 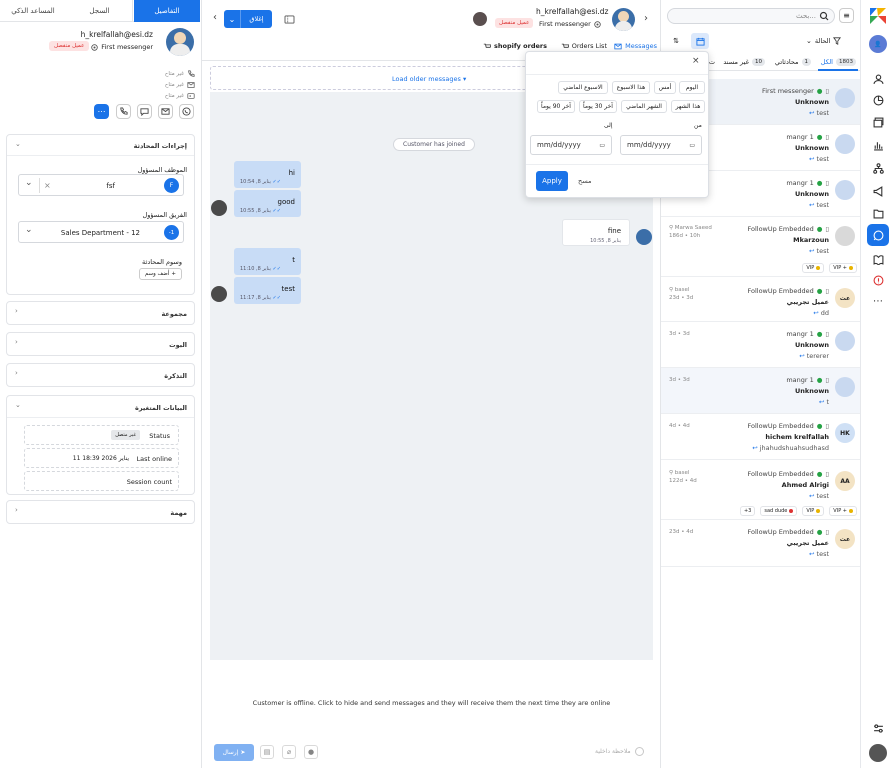 What do you see at coordinates (795, 91) in the screenshot?
I see `conversation-source: First messenger ● ▯` at bounding box center [795, 91].